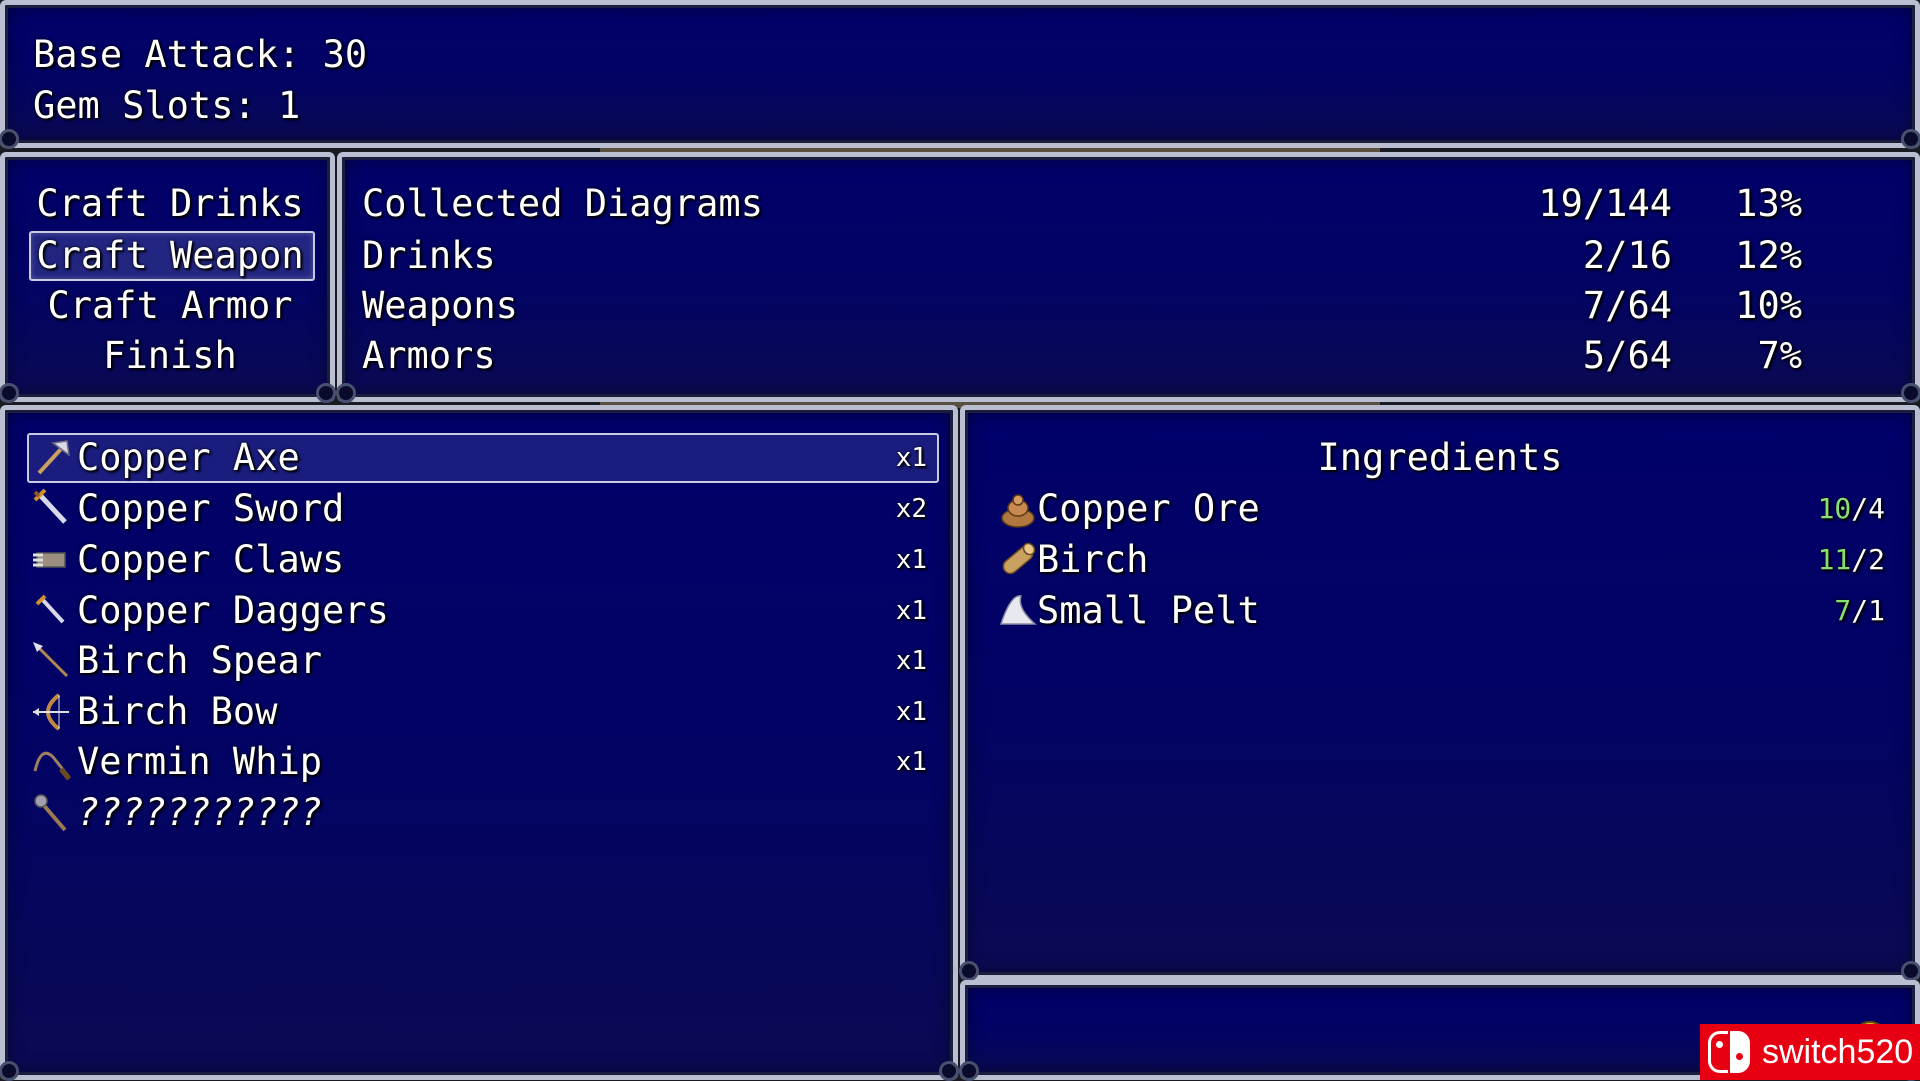  Describe the element at coordinates (170, 306) in the screenshot. I see `craft-armor-command: Craft Armor` at that location.